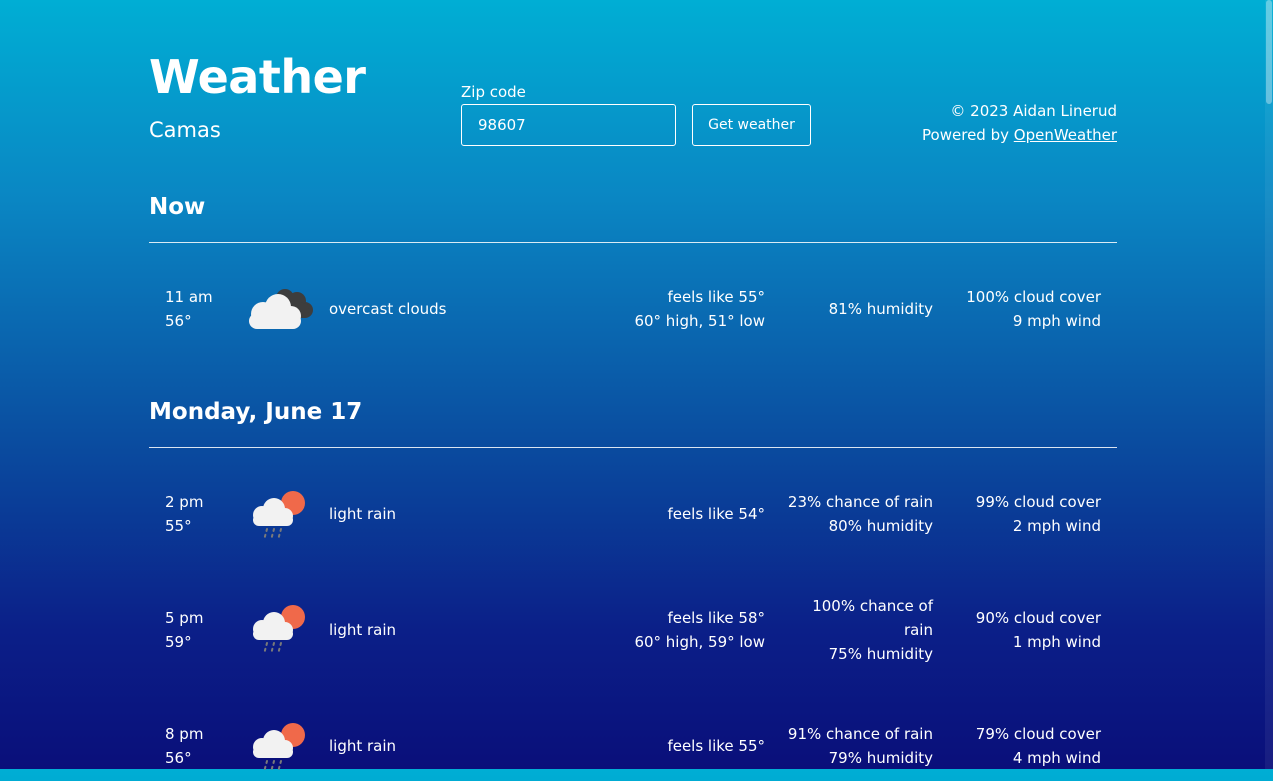 This screenshot has width=1273, height=781. I want to click on humidity: 80% humidity, so click(880, 526).